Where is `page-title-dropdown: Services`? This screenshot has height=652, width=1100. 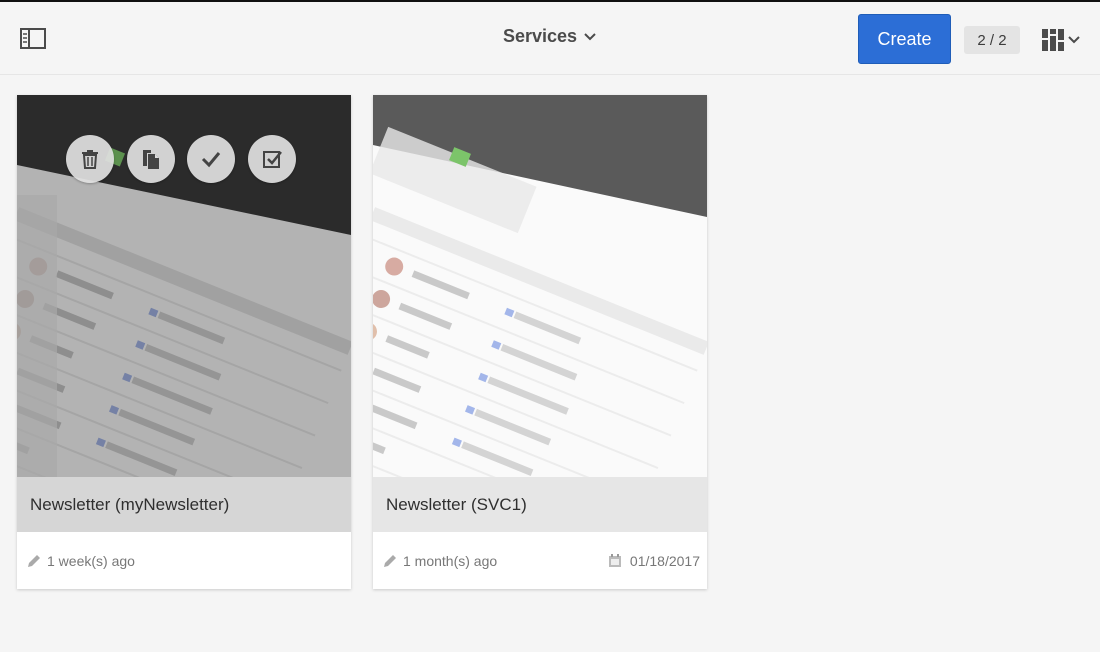 page-title-dropdown: Services is located at coordinates (550, 36).